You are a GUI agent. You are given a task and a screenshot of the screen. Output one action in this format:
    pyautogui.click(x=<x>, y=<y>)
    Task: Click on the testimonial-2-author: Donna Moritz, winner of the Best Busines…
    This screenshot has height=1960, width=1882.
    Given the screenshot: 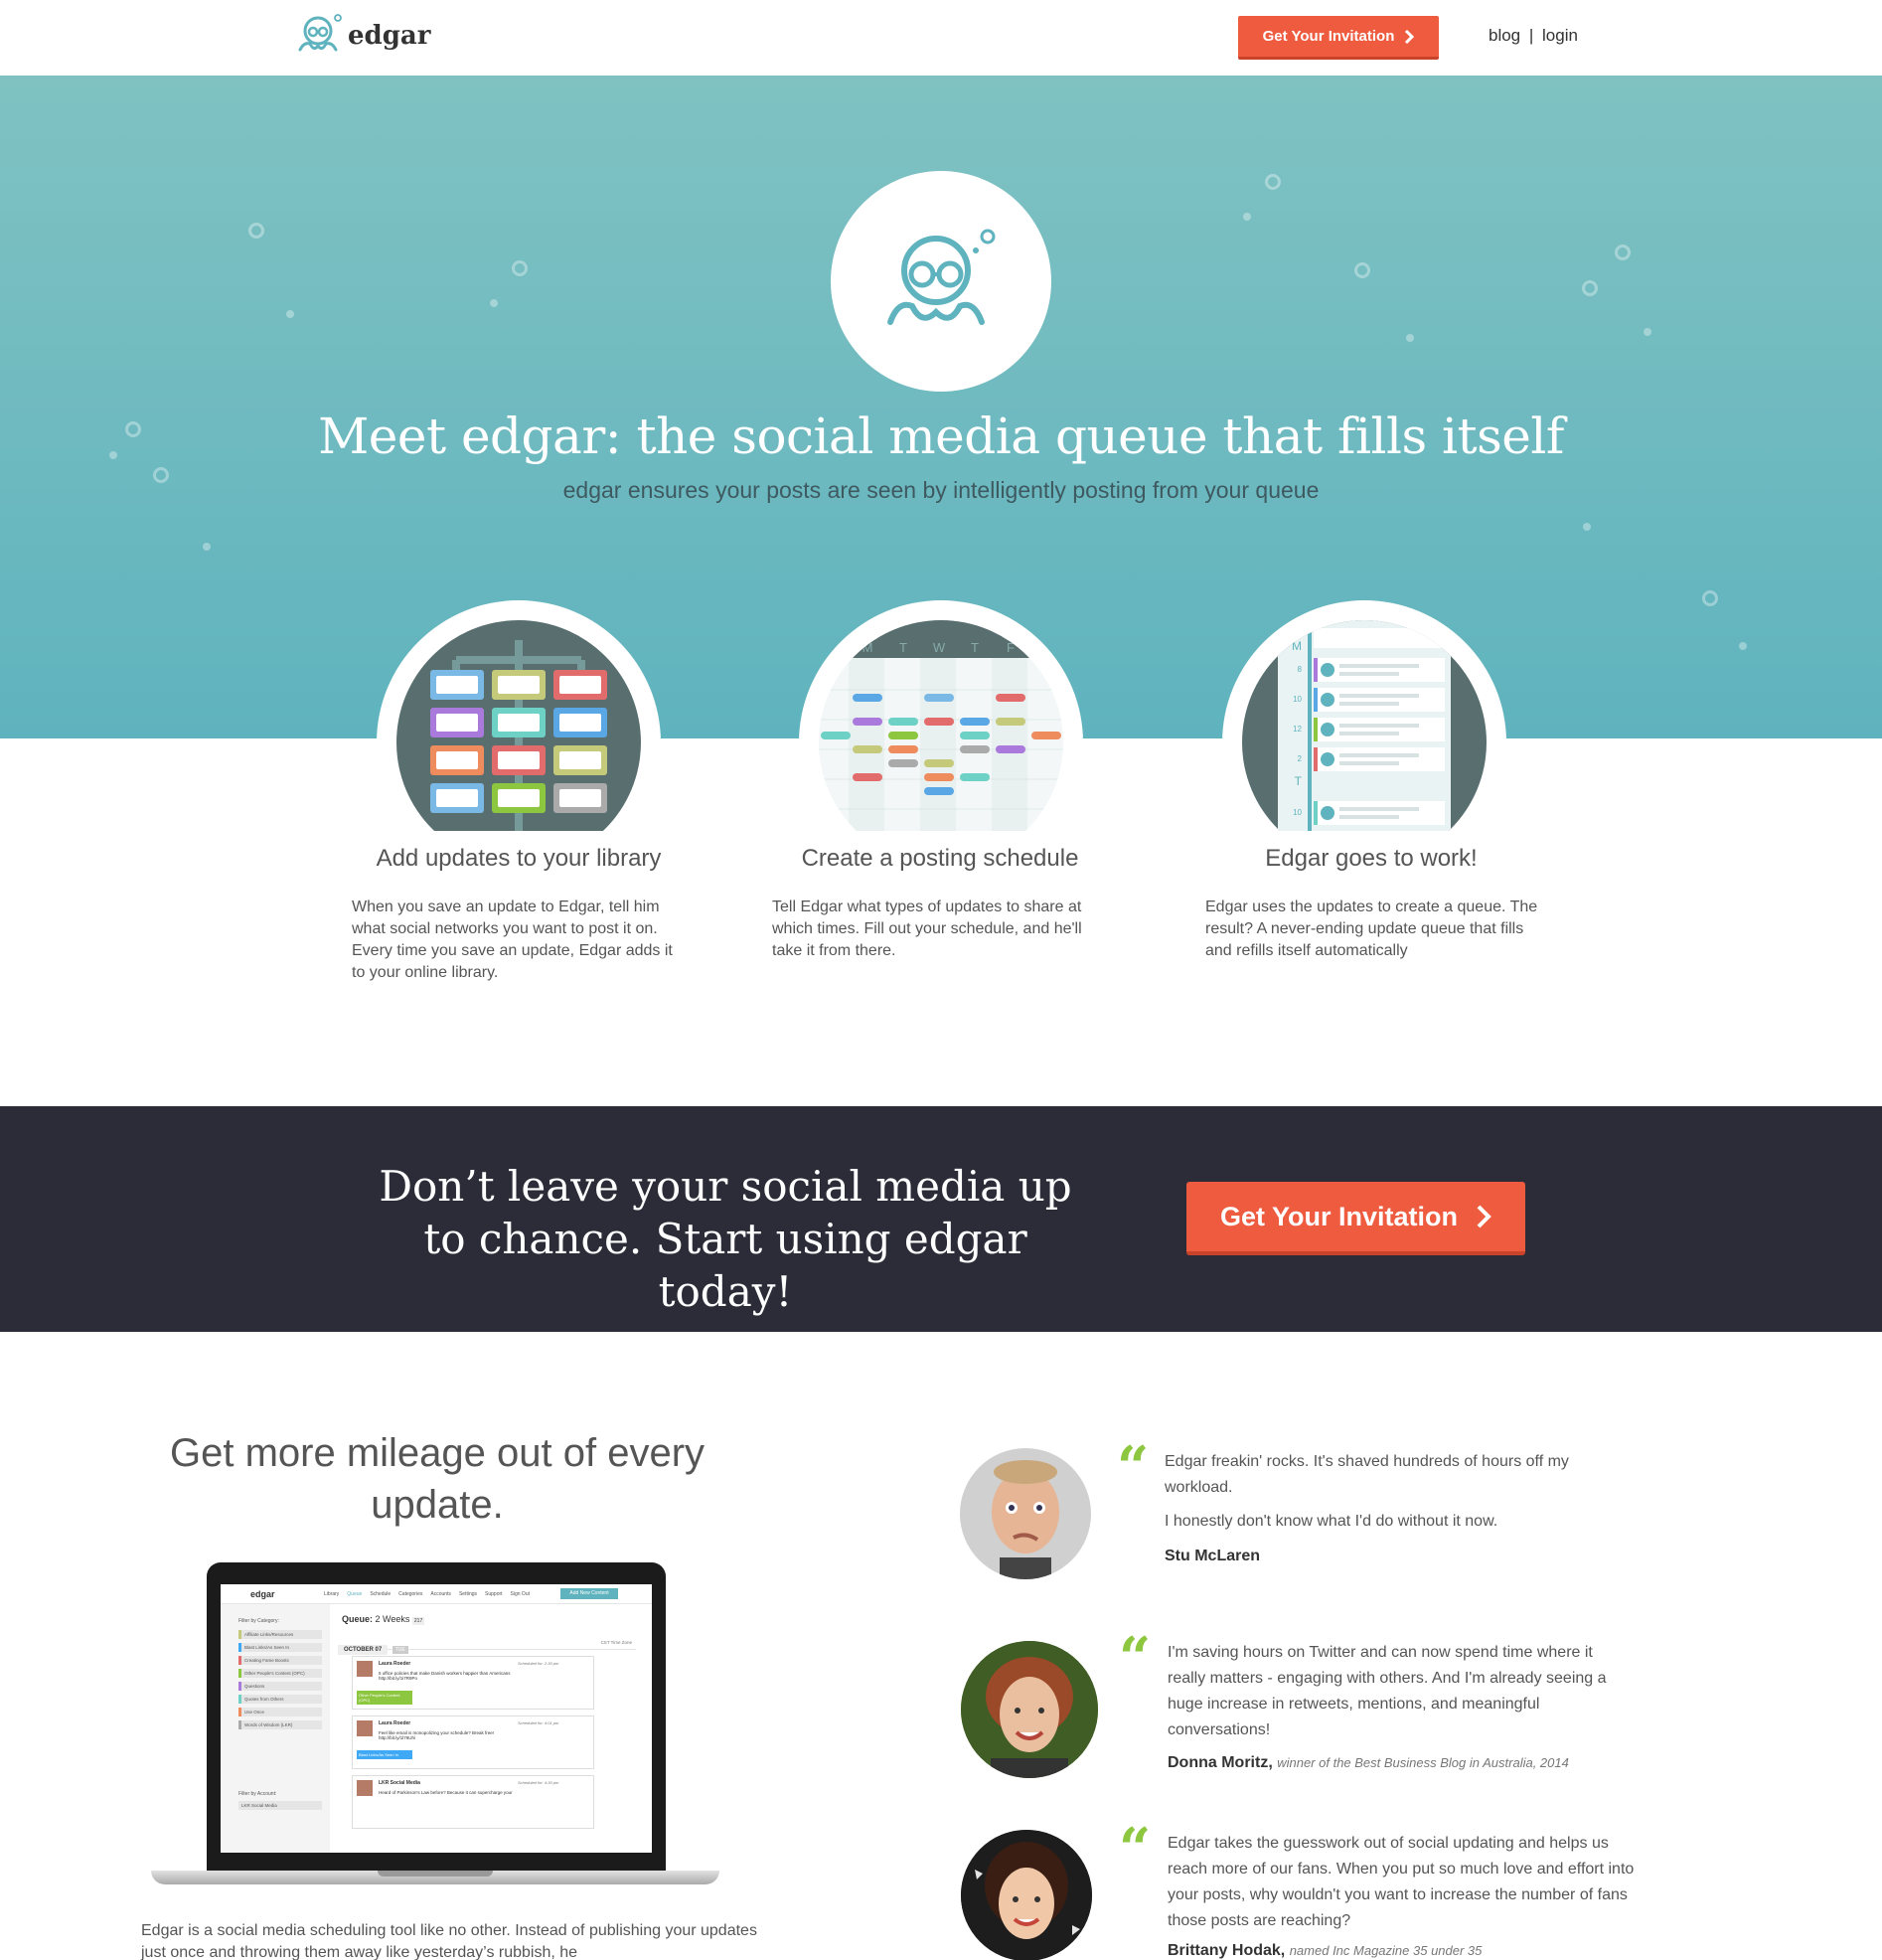 What is the action you would take?
    pyautogui.click(x=1368, y=1763)
    